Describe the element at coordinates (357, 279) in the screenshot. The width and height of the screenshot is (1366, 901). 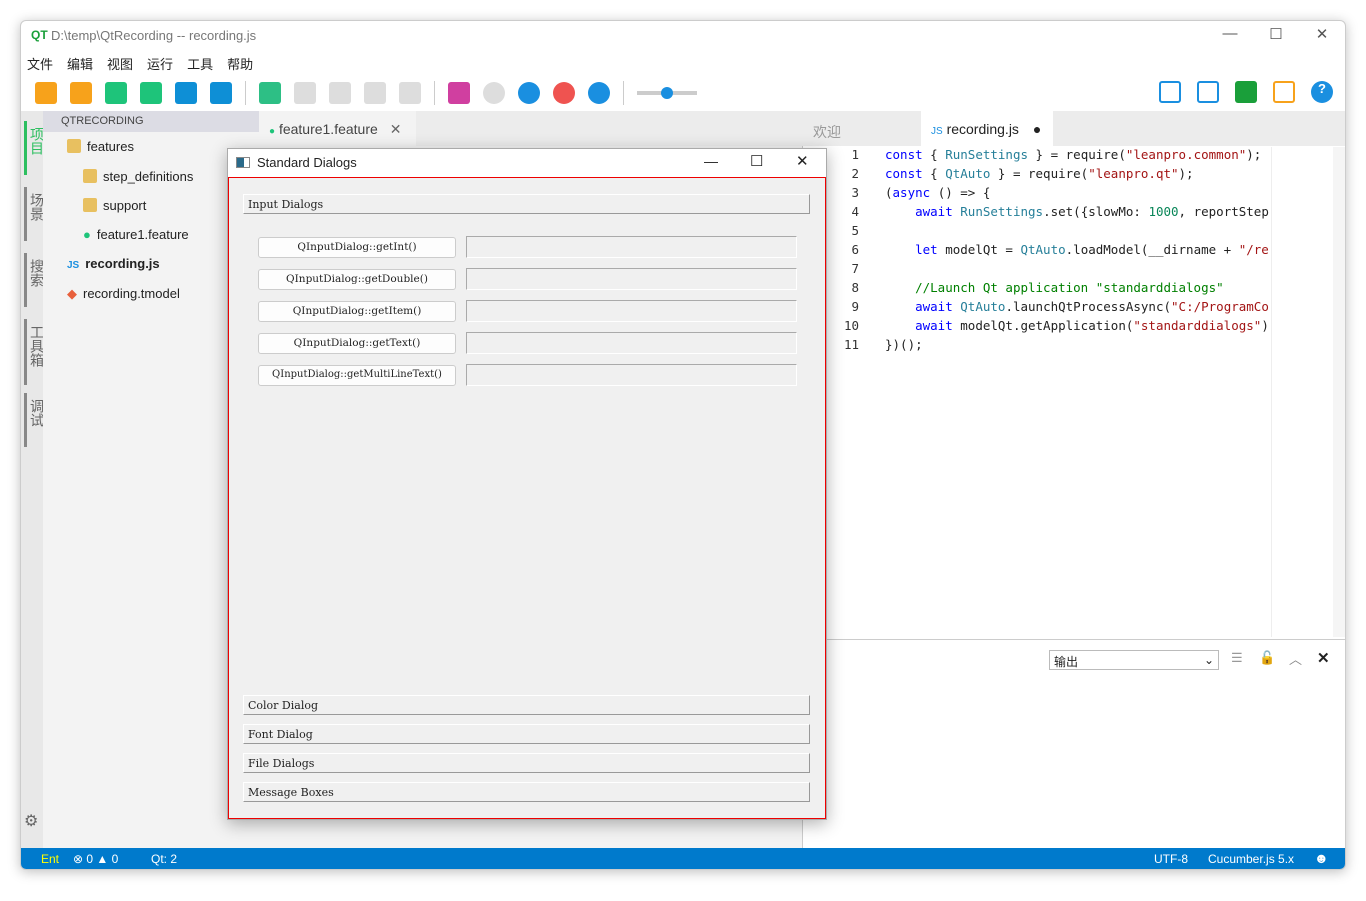
I see `get-double-button: QInputDialog::getDouble()` at that location.